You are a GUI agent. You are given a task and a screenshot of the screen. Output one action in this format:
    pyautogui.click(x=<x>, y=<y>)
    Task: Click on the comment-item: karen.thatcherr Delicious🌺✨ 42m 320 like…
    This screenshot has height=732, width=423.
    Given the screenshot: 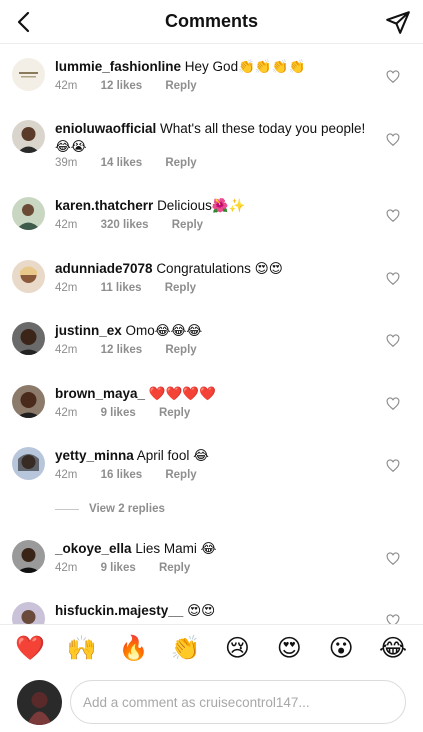 What is the action you would take?
    pyautogui.click(x=211, y=227)
    